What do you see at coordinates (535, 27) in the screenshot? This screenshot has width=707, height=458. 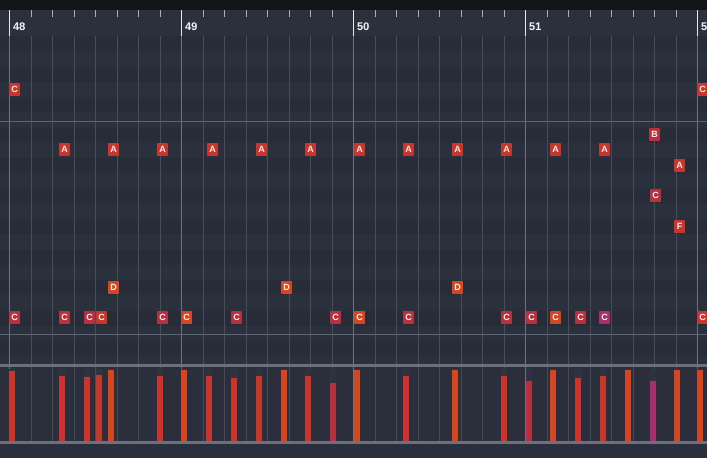 I see `bar-number: 51` at bounding box center [535, 27].